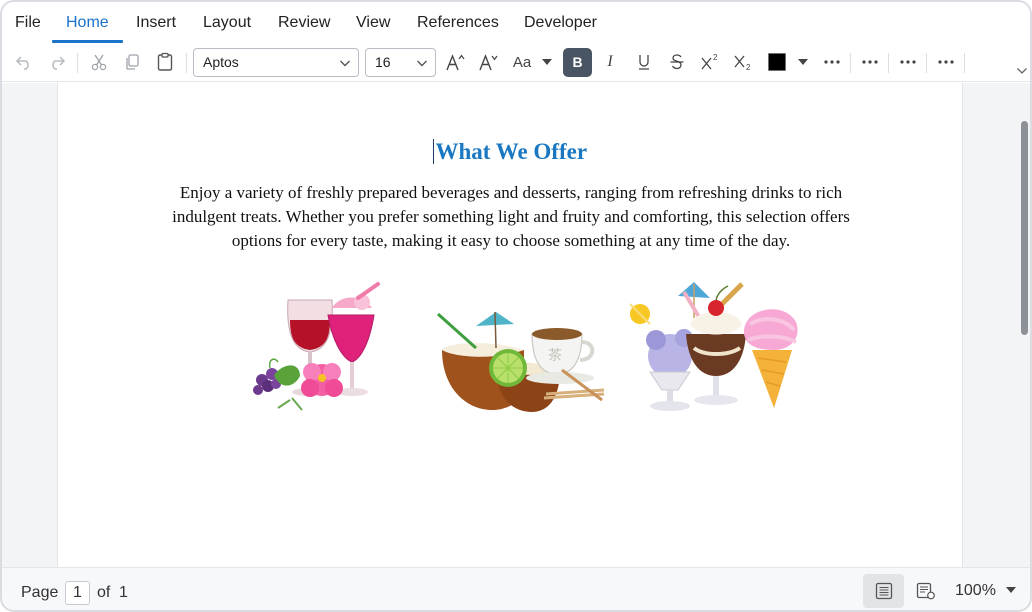 The image size is (1032, 612). I want to click on more-options-button, so click(832, 62).